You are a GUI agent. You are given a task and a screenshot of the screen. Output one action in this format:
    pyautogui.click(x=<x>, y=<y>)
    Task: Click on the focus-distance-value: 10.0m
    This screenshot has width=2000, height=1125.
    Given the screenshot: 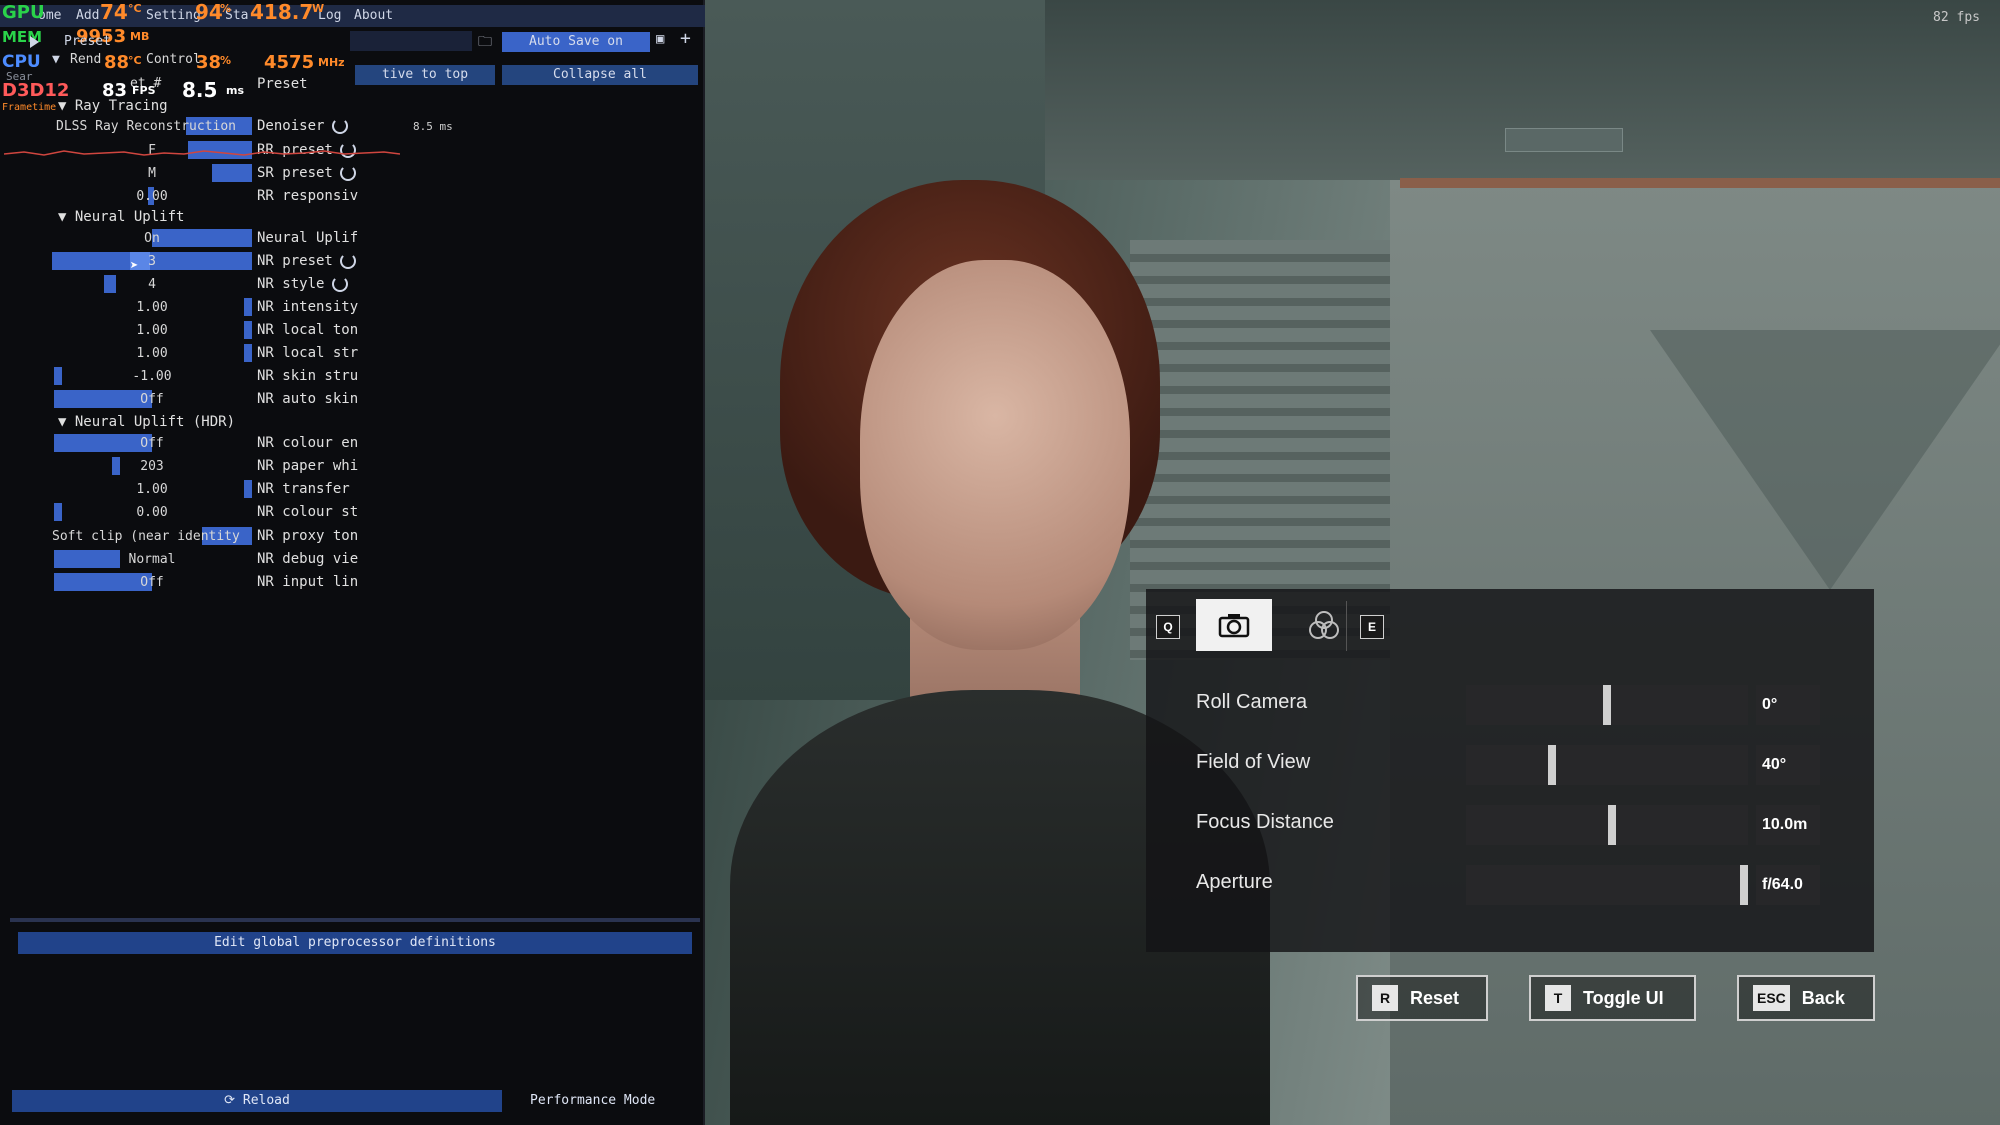 What is the action you would take?
    pyautogui.click(x=1788, y=825)
    